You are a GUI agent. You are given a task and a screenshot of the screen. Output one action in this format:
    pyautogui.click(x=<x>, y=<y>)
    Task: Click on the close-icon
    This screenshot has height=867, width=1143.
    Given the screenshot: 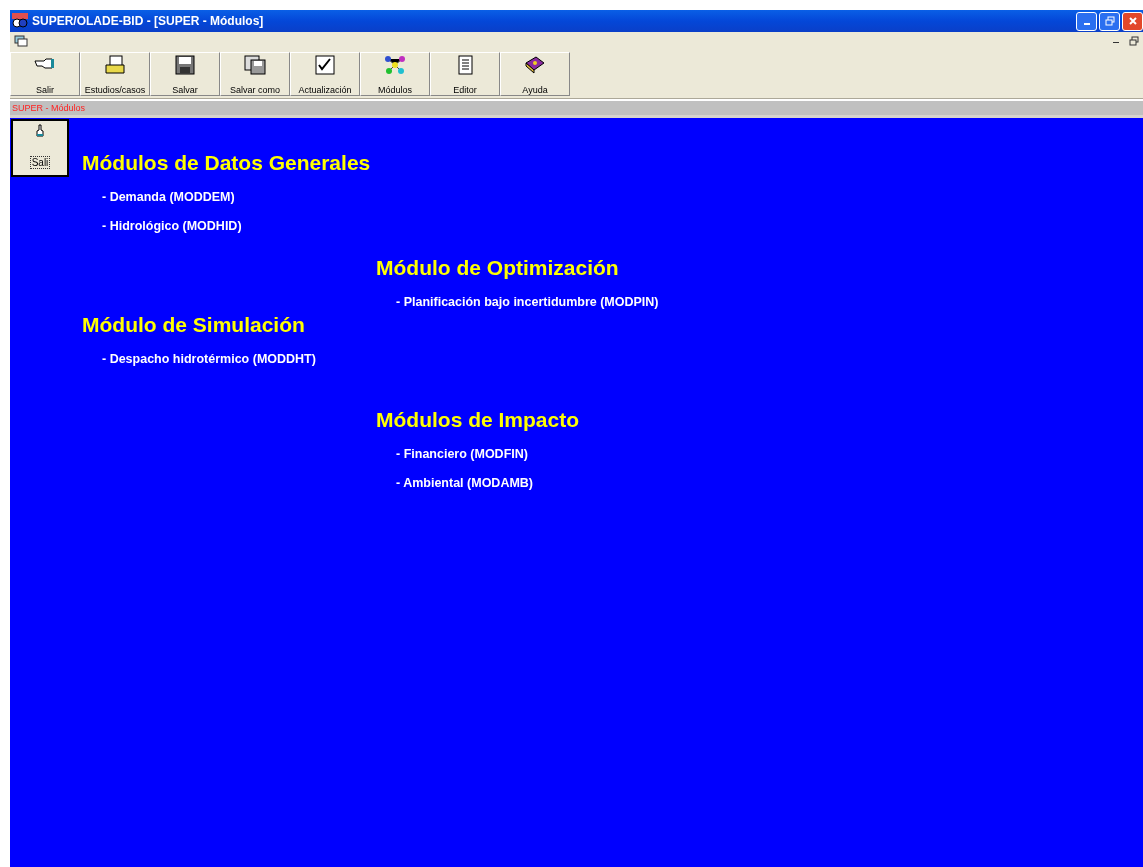 What is the action you would take?
    pyautogui.click(x=1132, y=21)
    